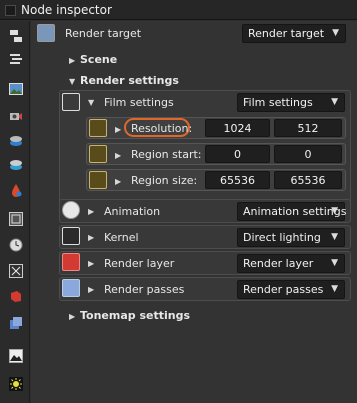 This screenshot has height=403, width=357. Describe the element at coordinates (178, 10) in the screenshot. I see `title-bar: Node inspector` at that location.